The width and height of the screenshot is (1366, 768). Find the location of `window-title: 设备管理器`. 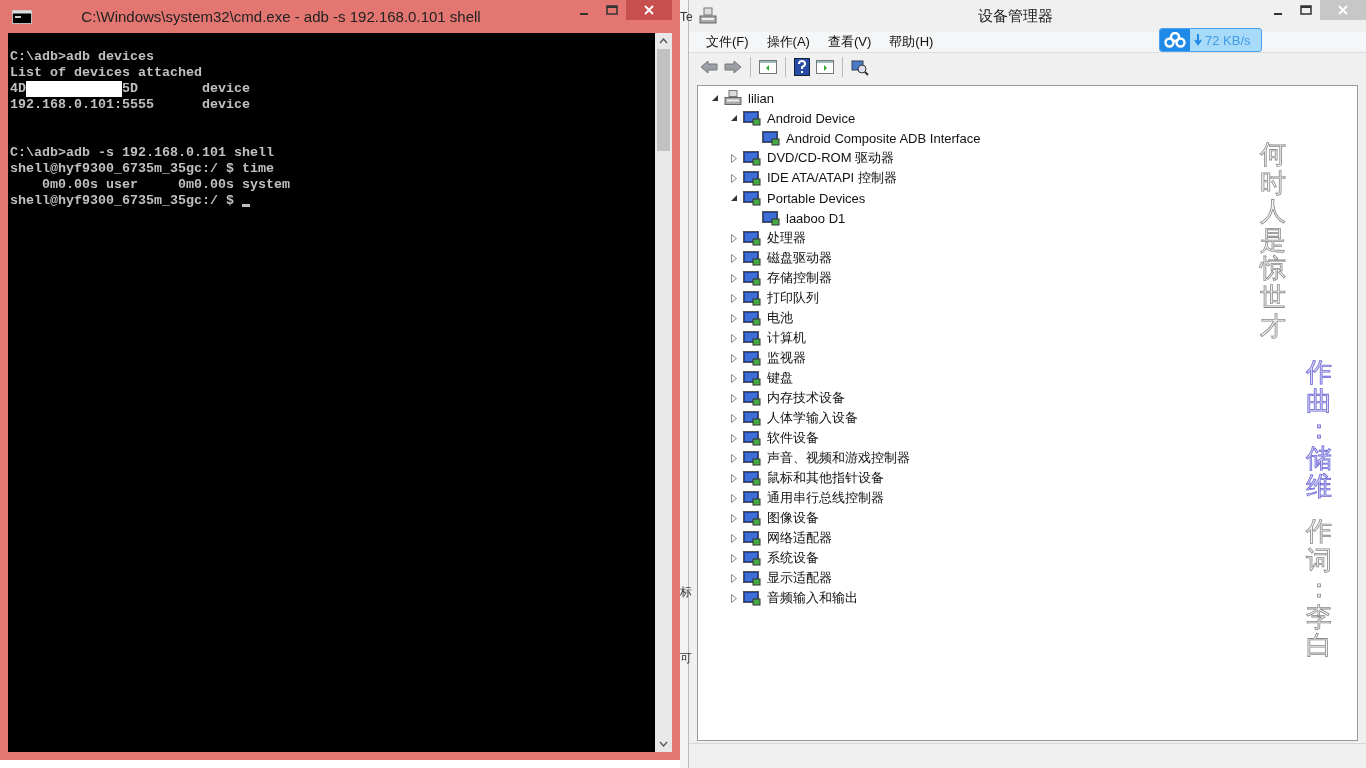

window-title: 设备管理器 is located at coordinates (1015, 16).